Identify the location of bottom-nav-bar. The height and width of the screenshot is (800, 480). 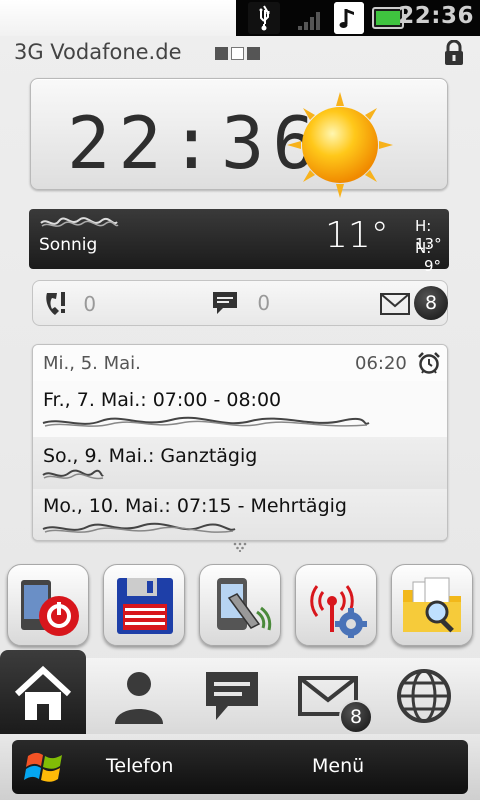
(240, 692).